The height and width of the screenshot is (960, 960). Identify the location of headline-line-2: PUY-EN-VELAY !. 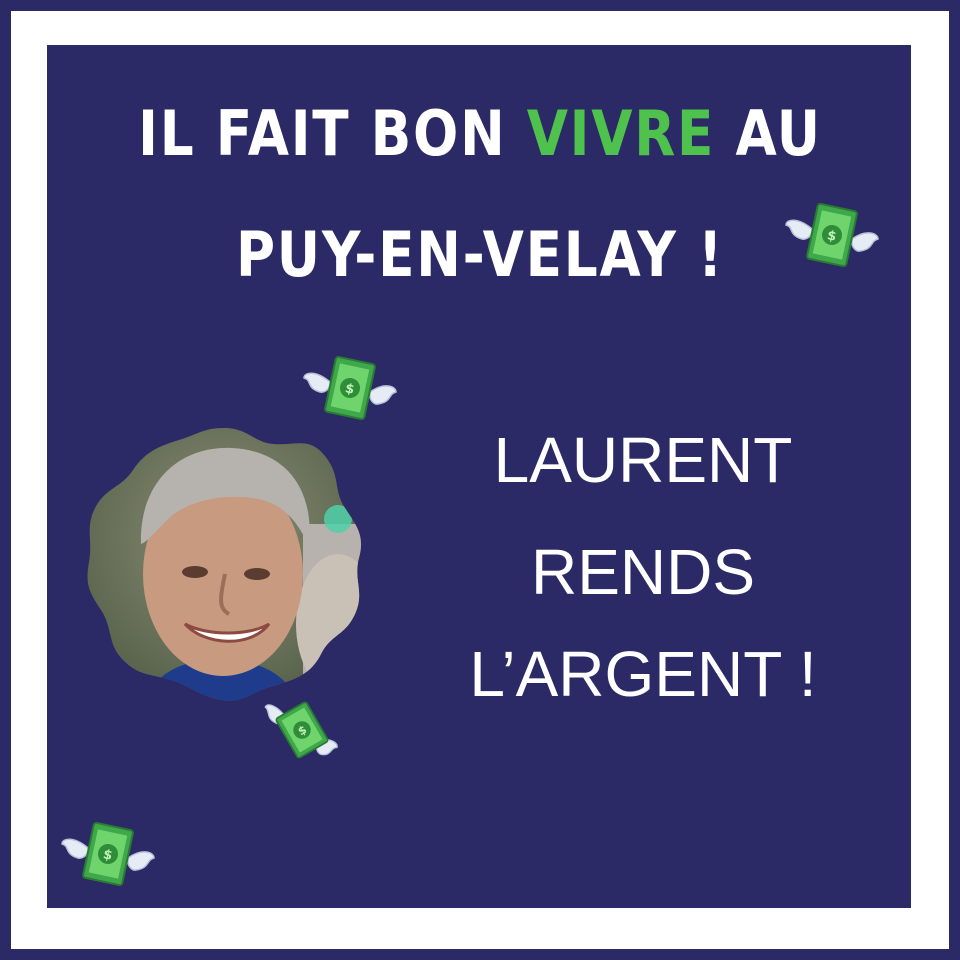
(480, 254).